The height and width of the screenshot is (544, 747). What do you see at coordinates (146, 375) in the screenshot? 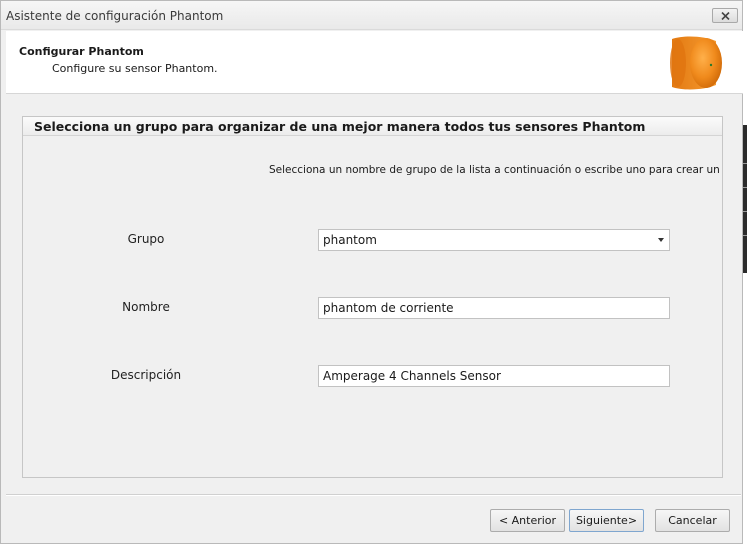
I see `description-label: Descripción` at bounding box center [146, 375].